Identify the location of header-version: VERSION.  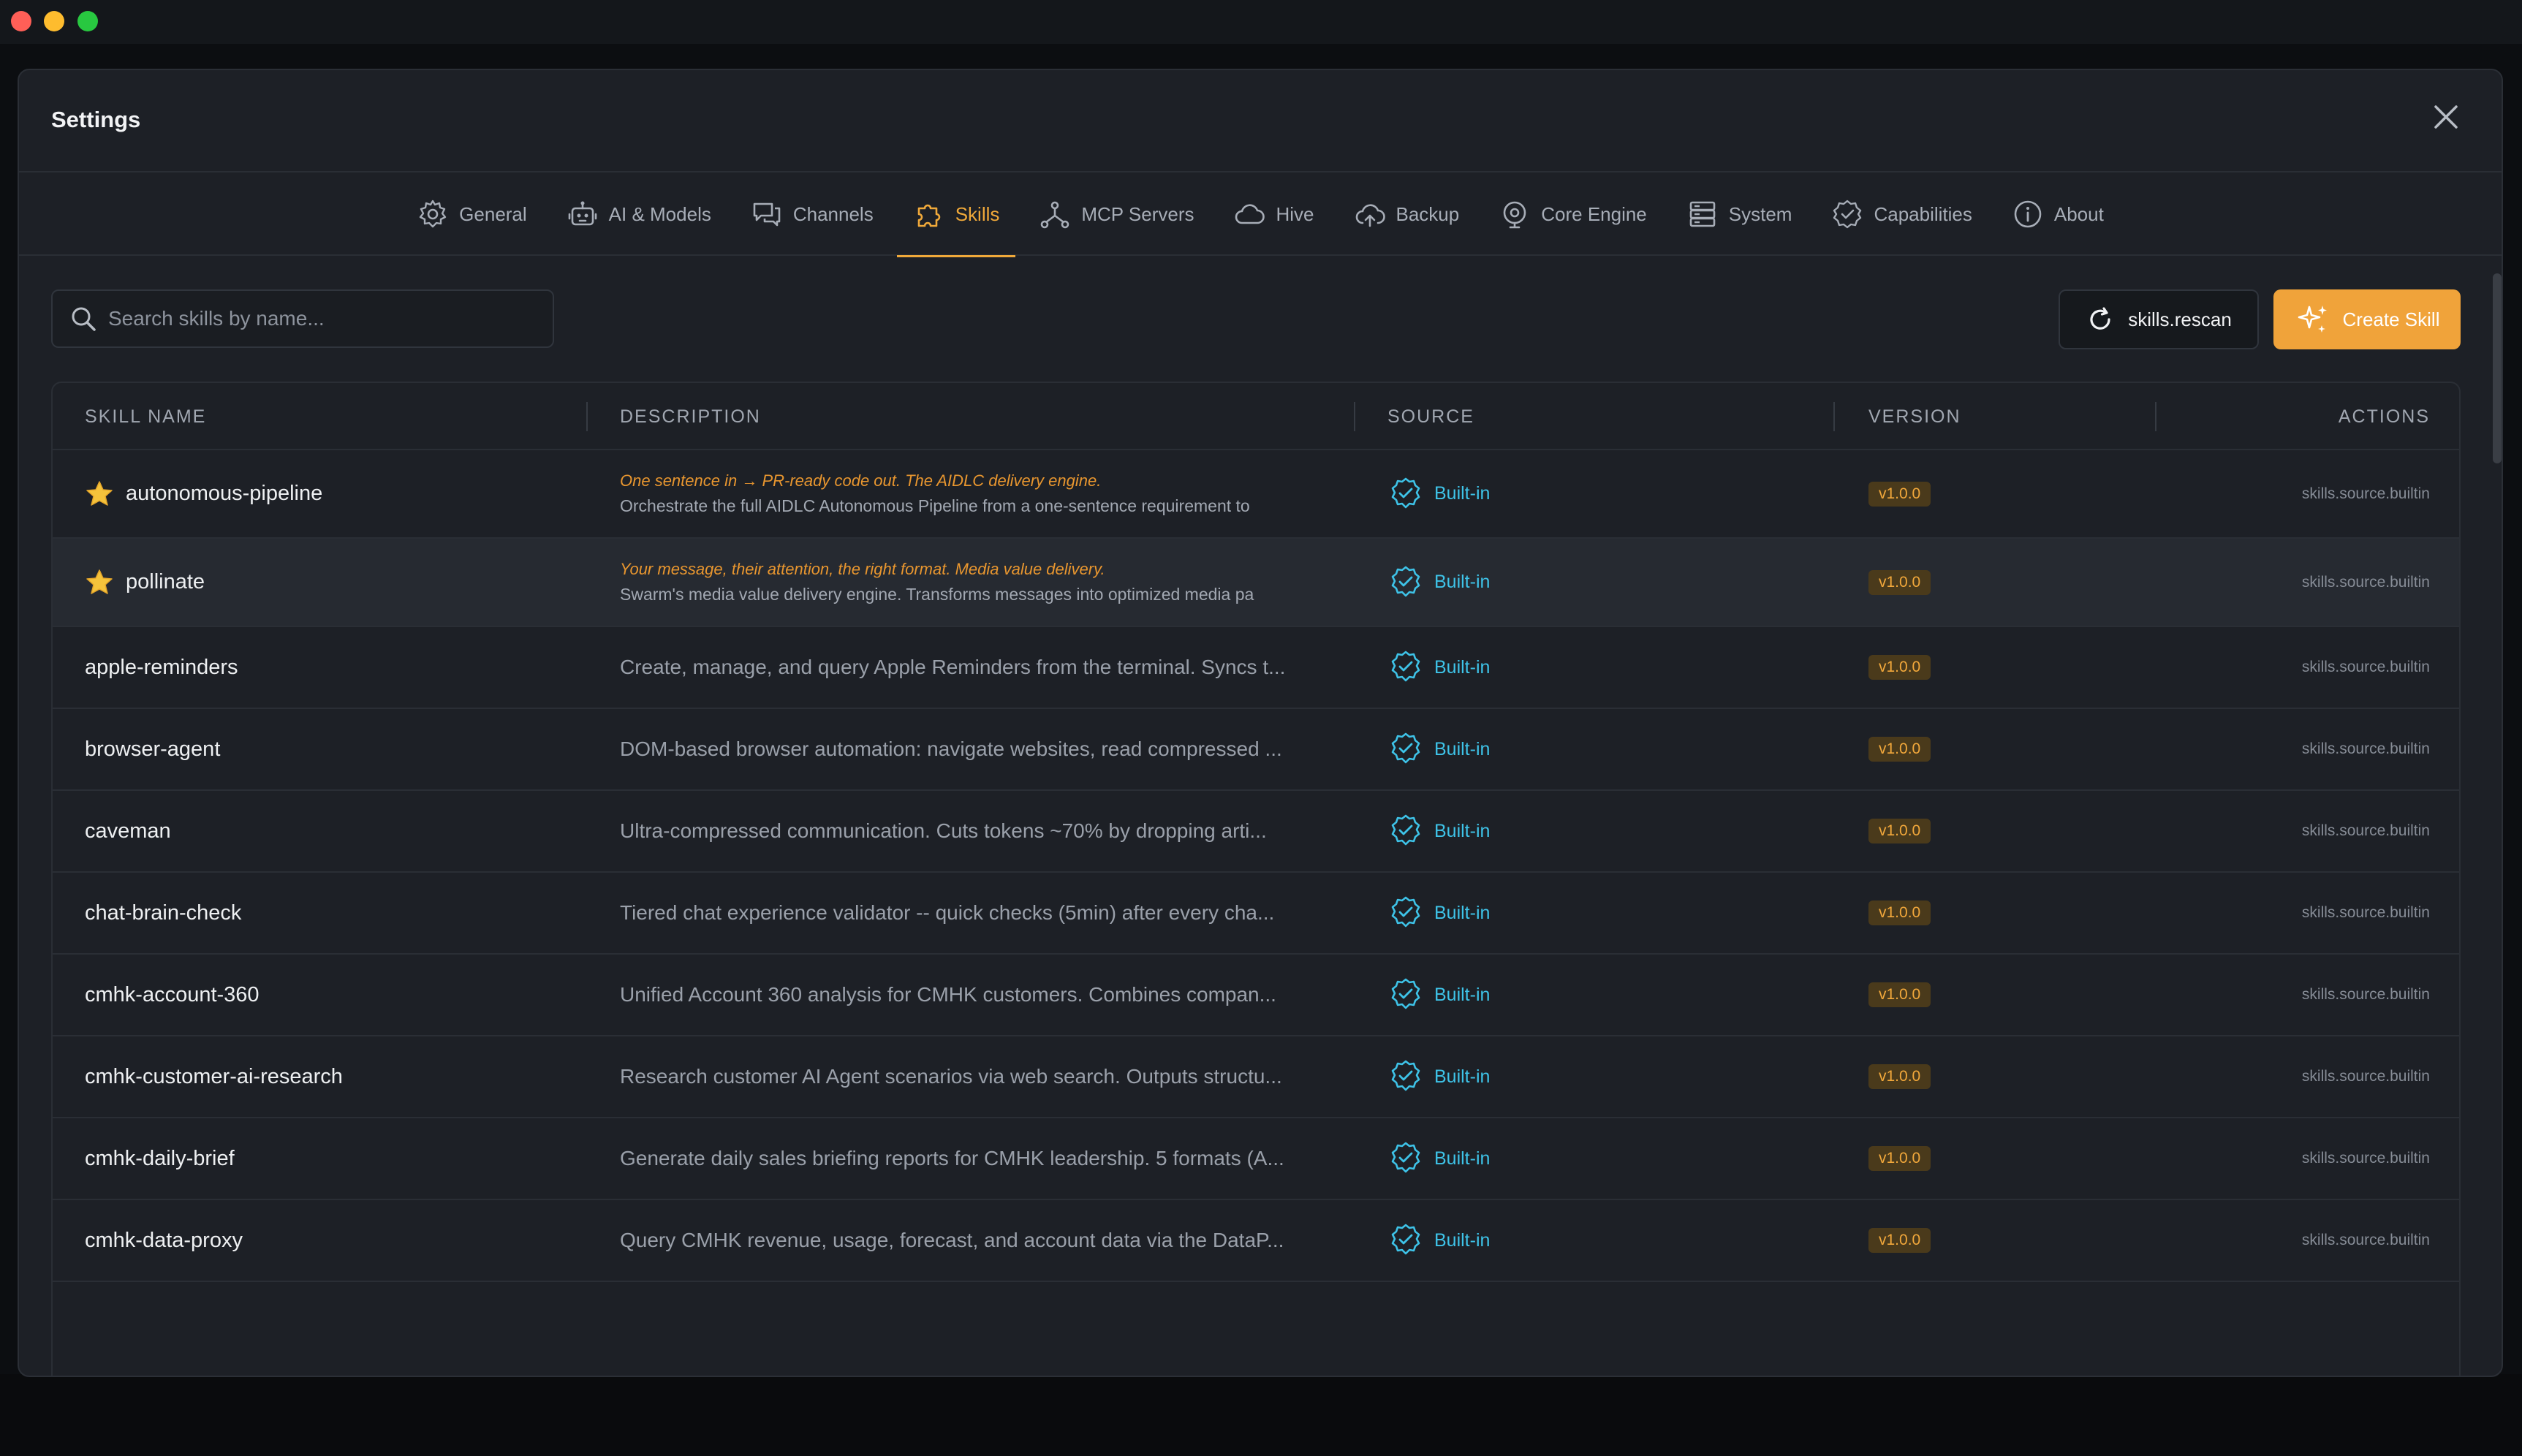
(1914, 416).